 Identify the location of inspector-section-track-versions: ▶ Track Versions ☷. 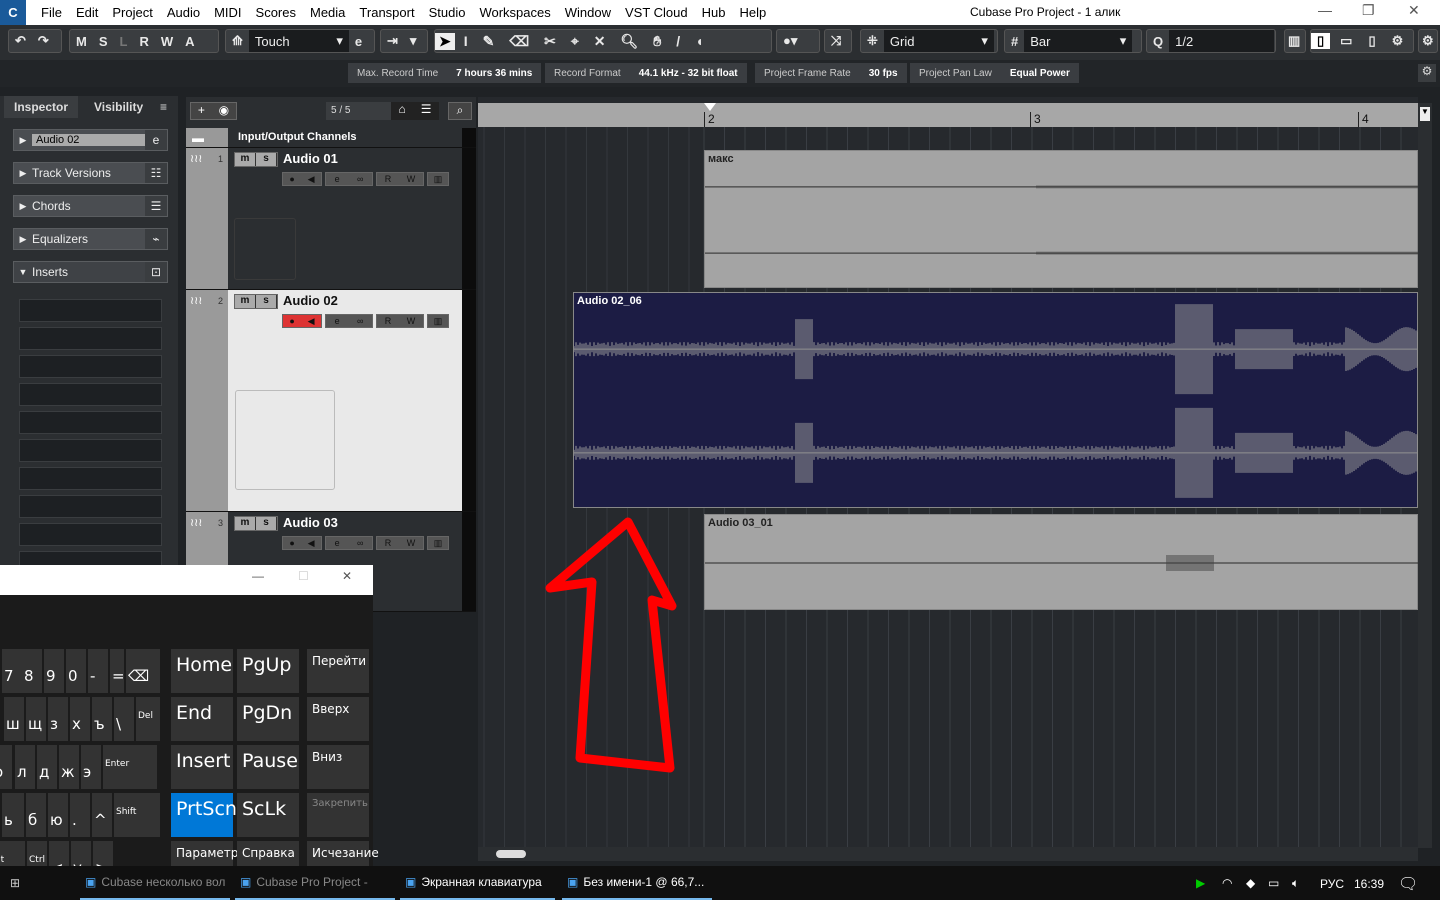
(90, 173).